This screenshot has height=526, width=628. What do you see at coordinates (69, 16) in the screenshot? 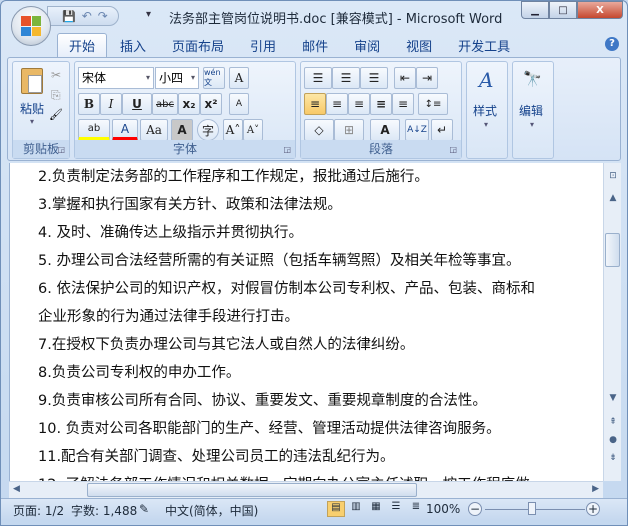
I see `save-icon: 💾` at bounding box center [69, 16].